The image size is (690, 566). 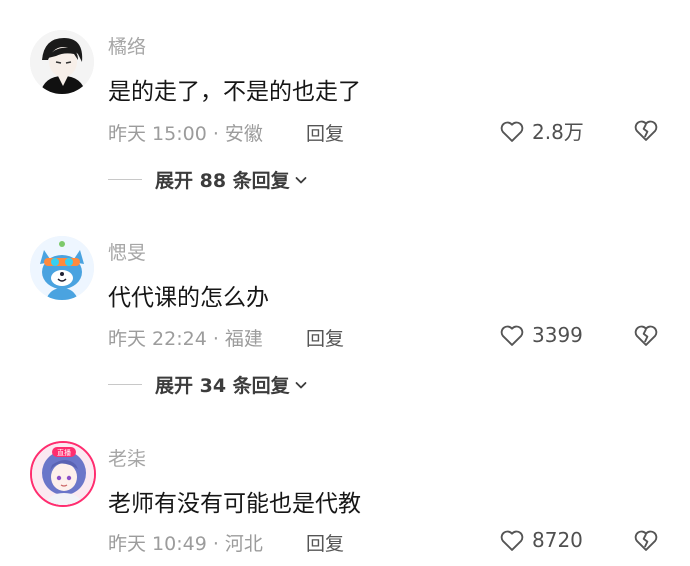 What do you see at coordinates (557, 540) in the screenshot?
I see `like-count: 8720` at bounding box center [557, 540].